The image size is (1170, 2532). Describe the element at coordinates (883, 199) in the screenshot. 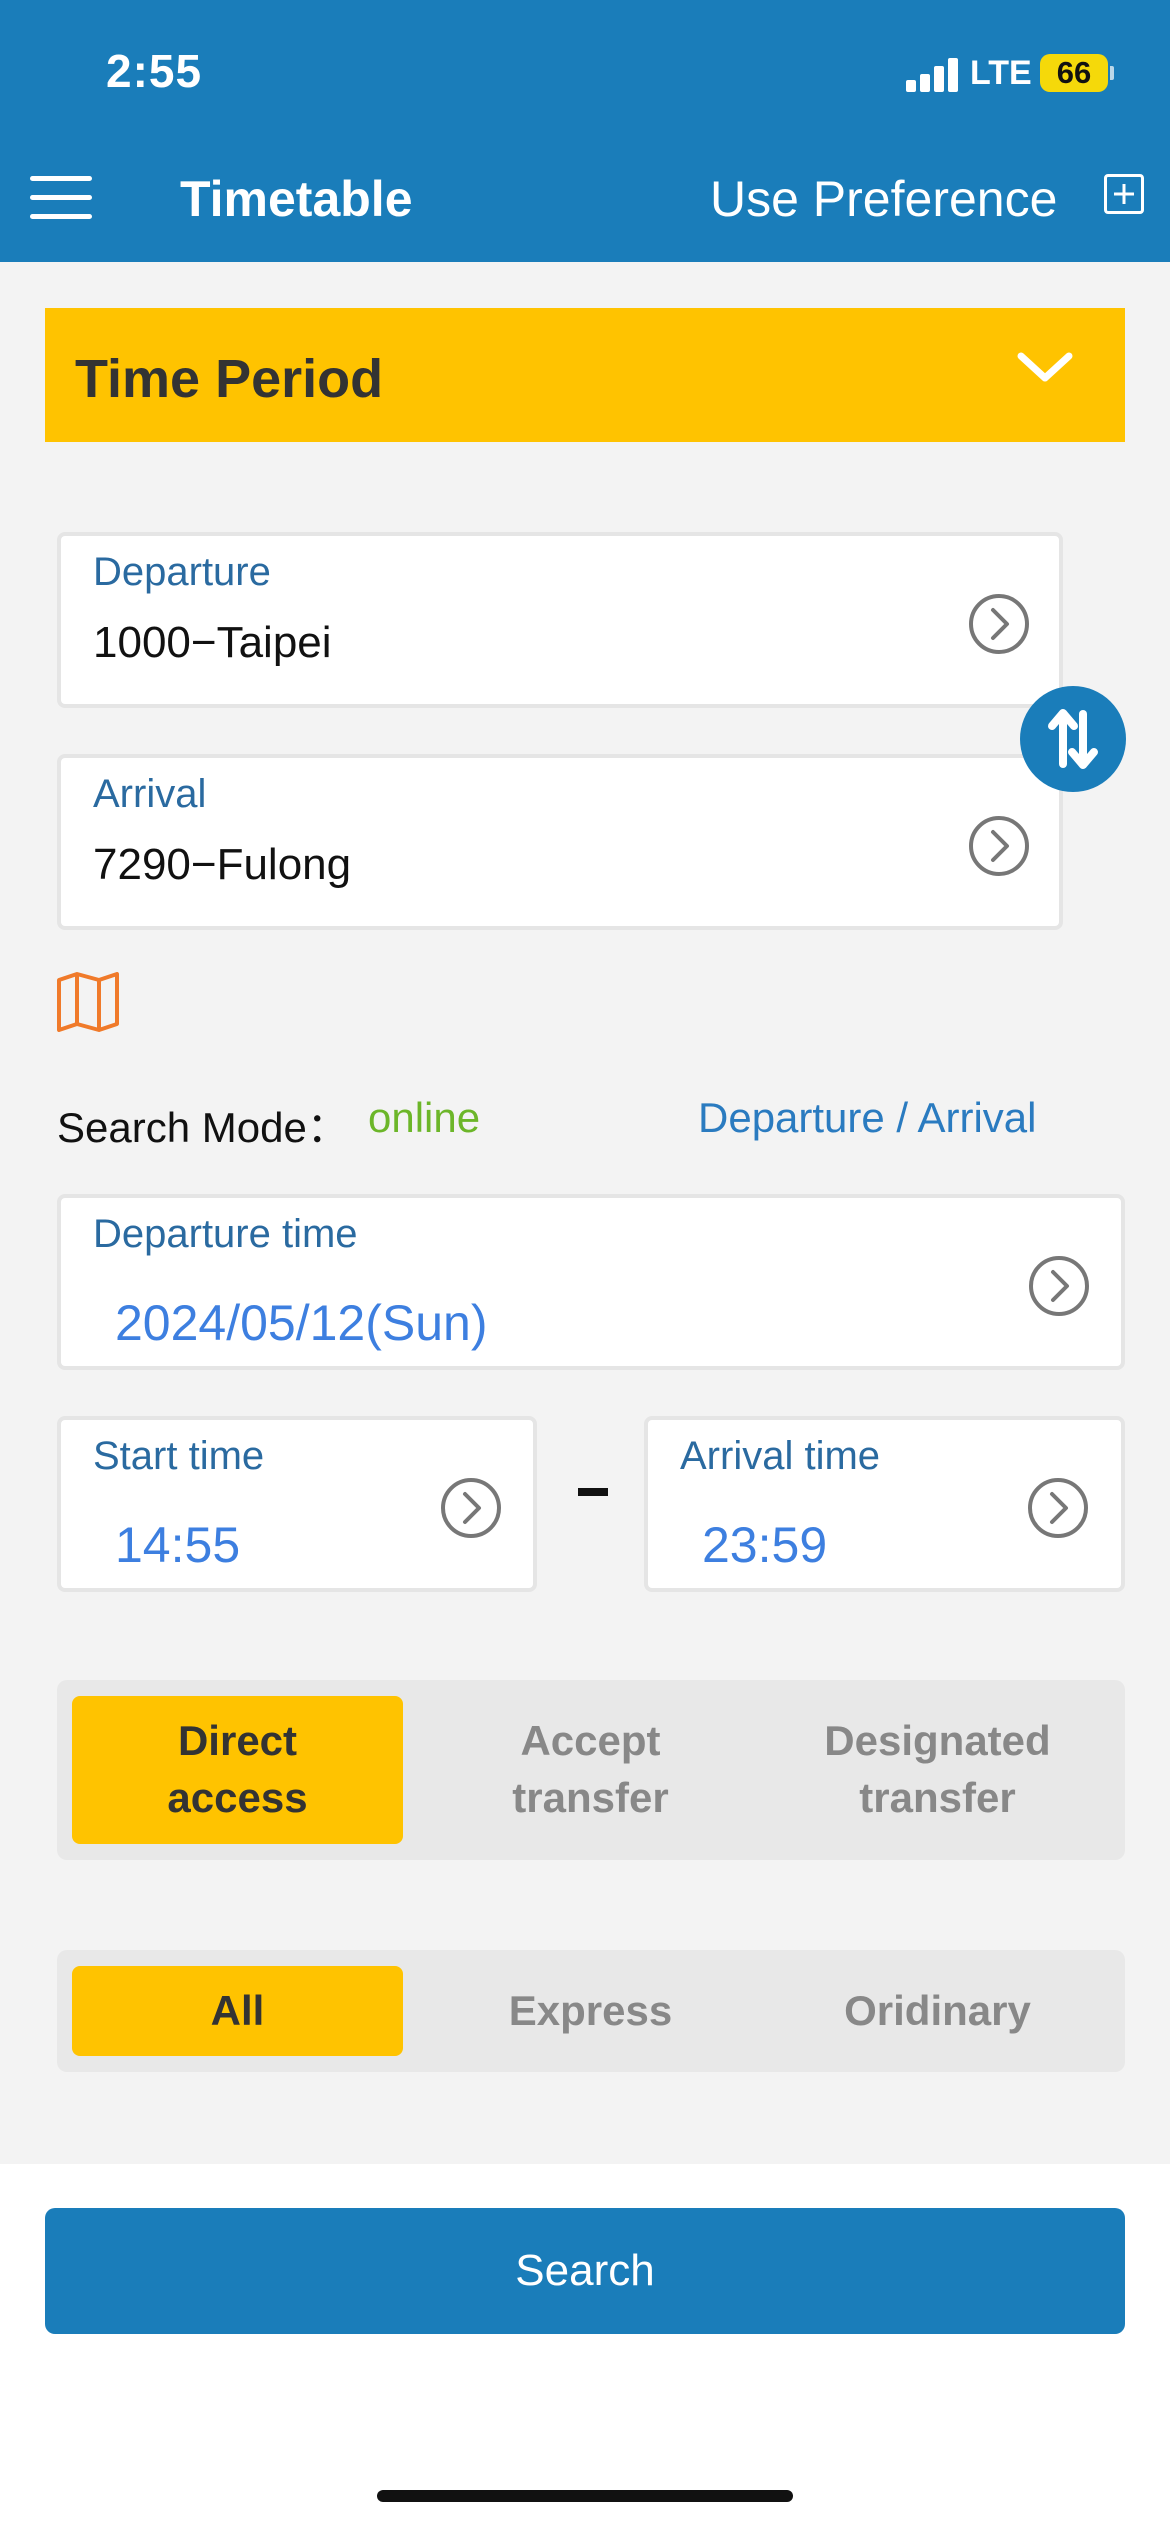

I see `use-preference-button: Use Preference` at that location.